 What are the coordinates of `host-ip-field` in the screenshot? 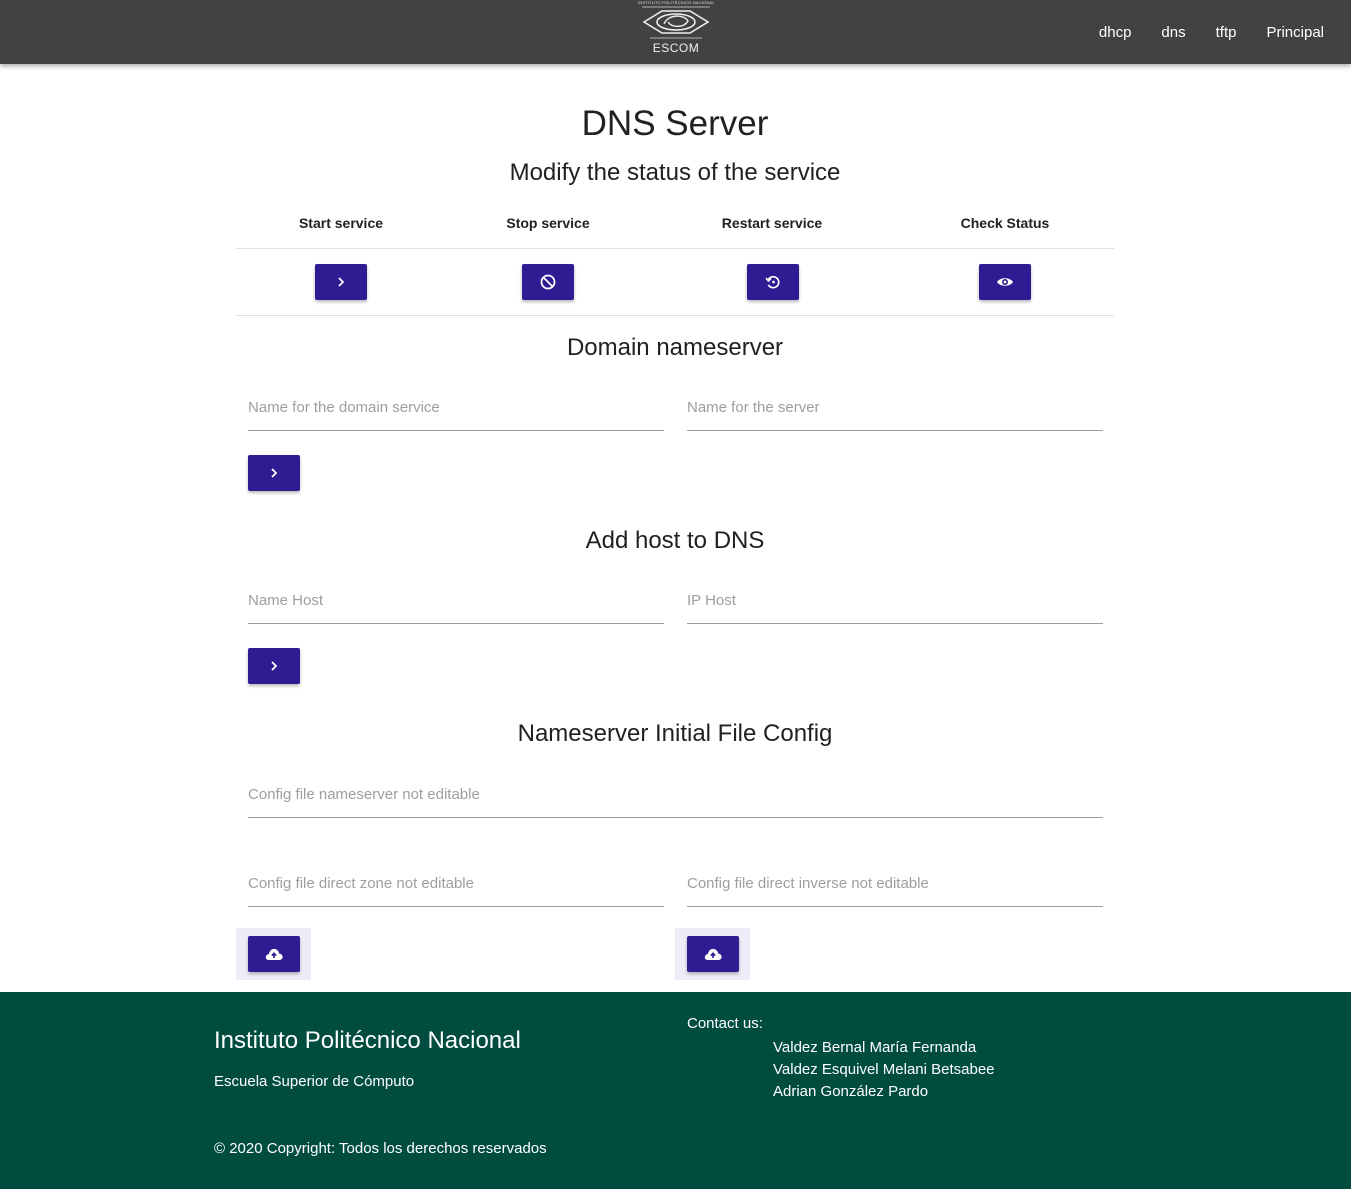 It's located at (895, 601).